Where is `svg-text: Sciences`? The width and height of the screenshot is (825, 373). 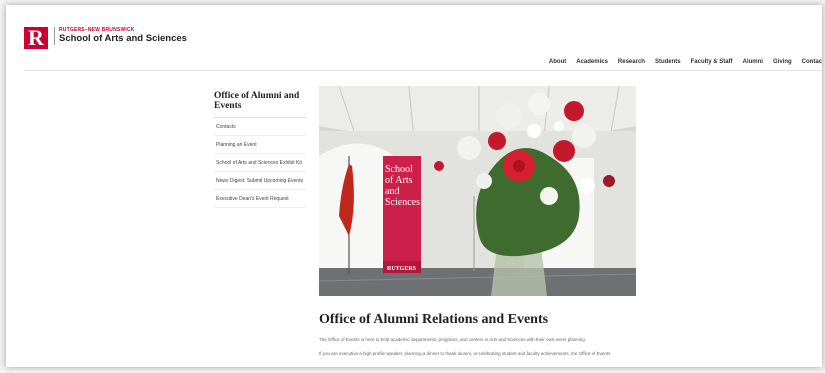
svg-text: Sciences is located at coordinates (402, 202).